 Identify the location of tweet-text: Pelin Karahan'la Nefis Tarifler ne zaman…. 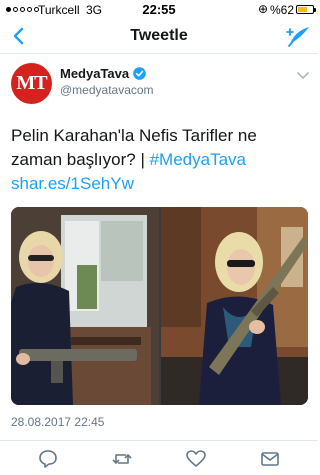
(161, 160).